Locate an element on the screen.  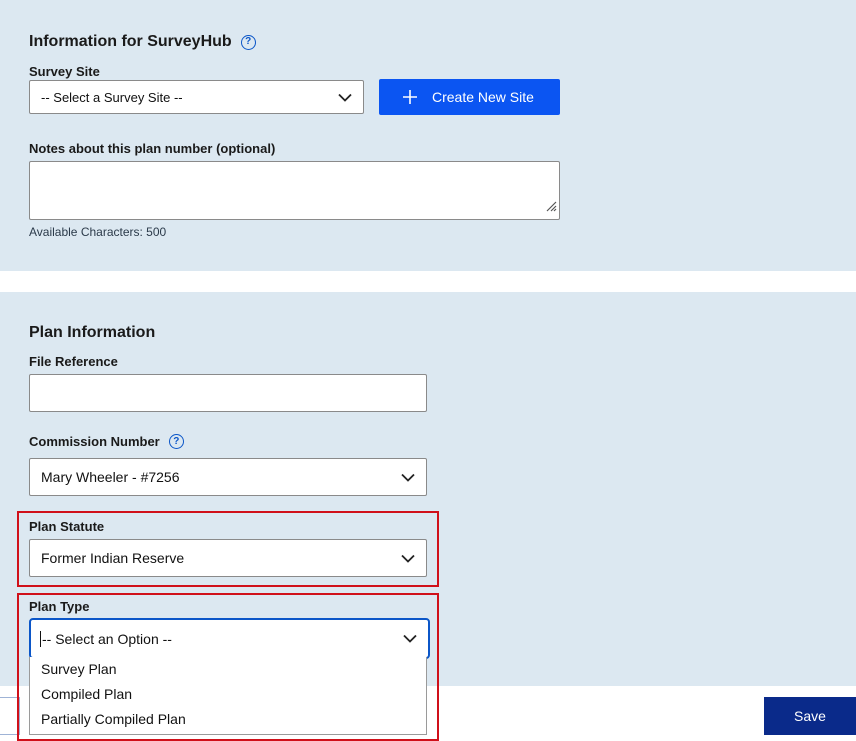
notes-textarea is located at coordinates (294, 190).